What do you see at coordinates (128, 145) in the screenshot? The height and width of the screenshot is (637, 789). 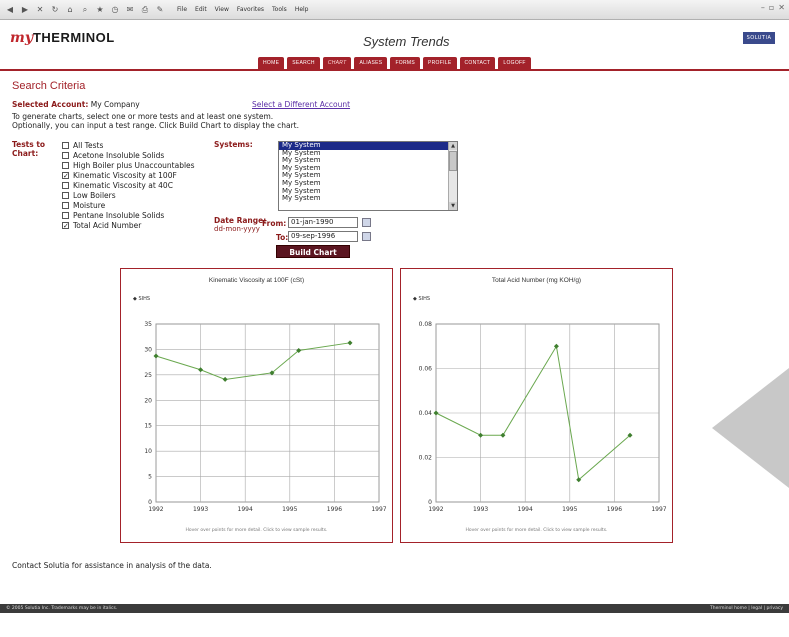 I see `test-option: All Tests` at bounding box center [128, 145].